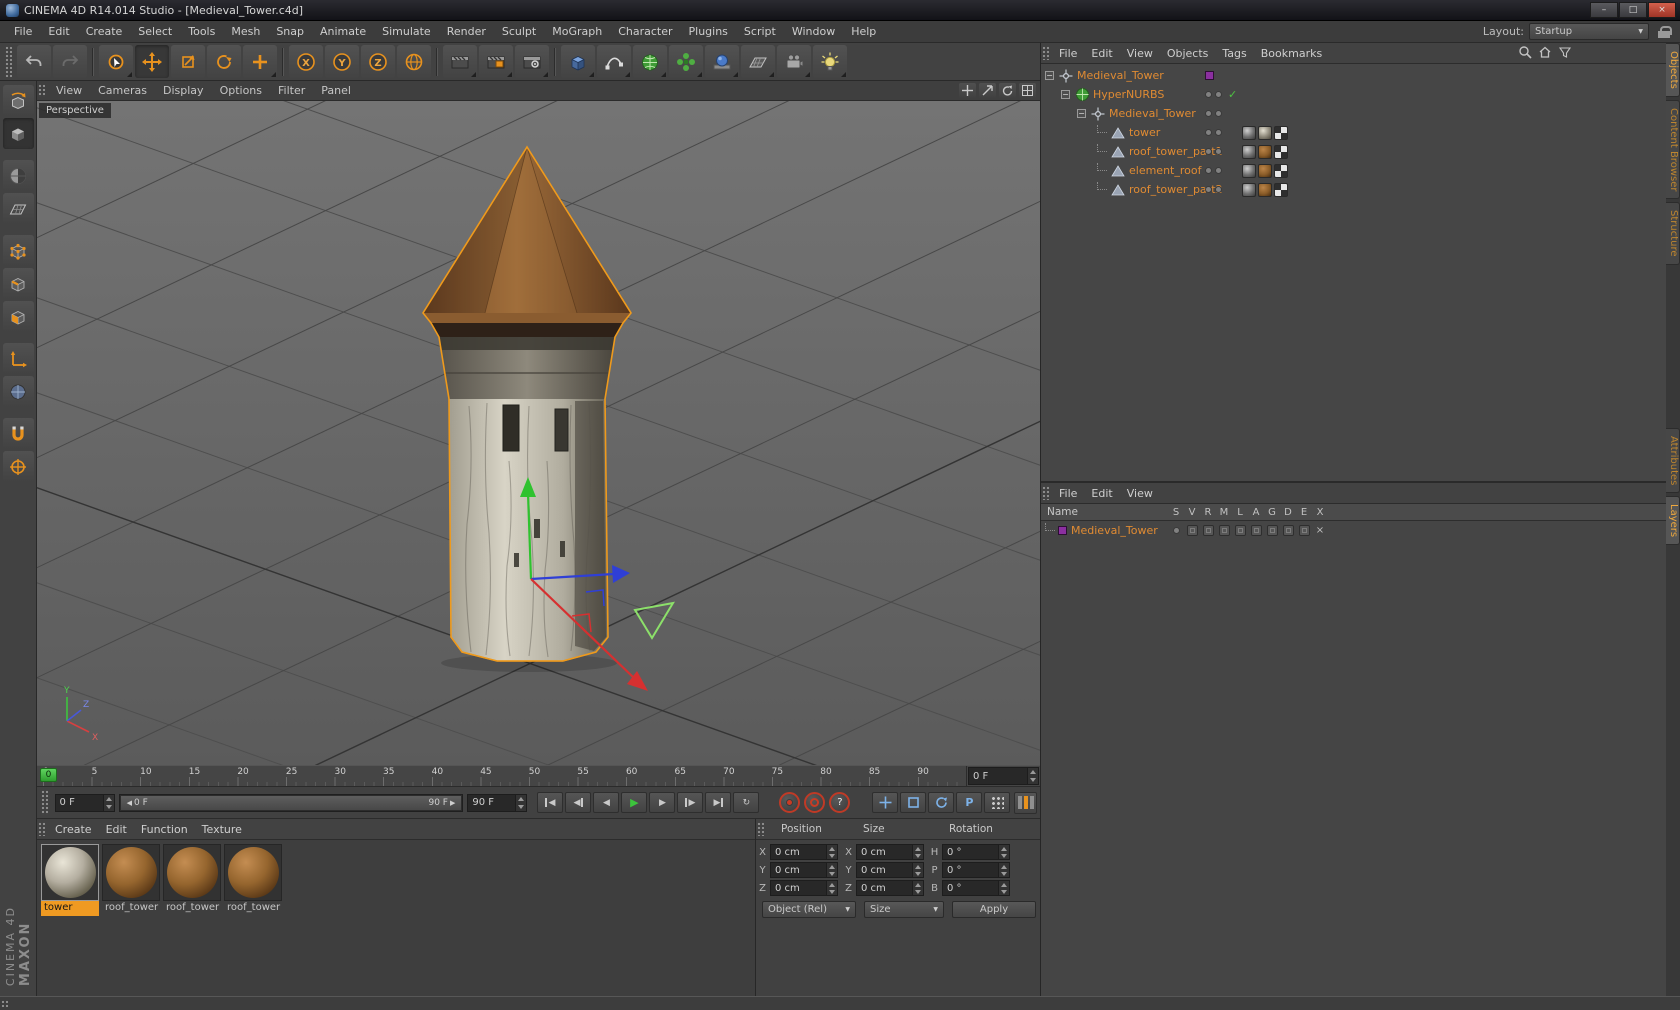  Describe the element at coordinates (501, 776) in the screenshot. I see `timeline-ruler: 051015202530354045505560657075808590 0` at that location.